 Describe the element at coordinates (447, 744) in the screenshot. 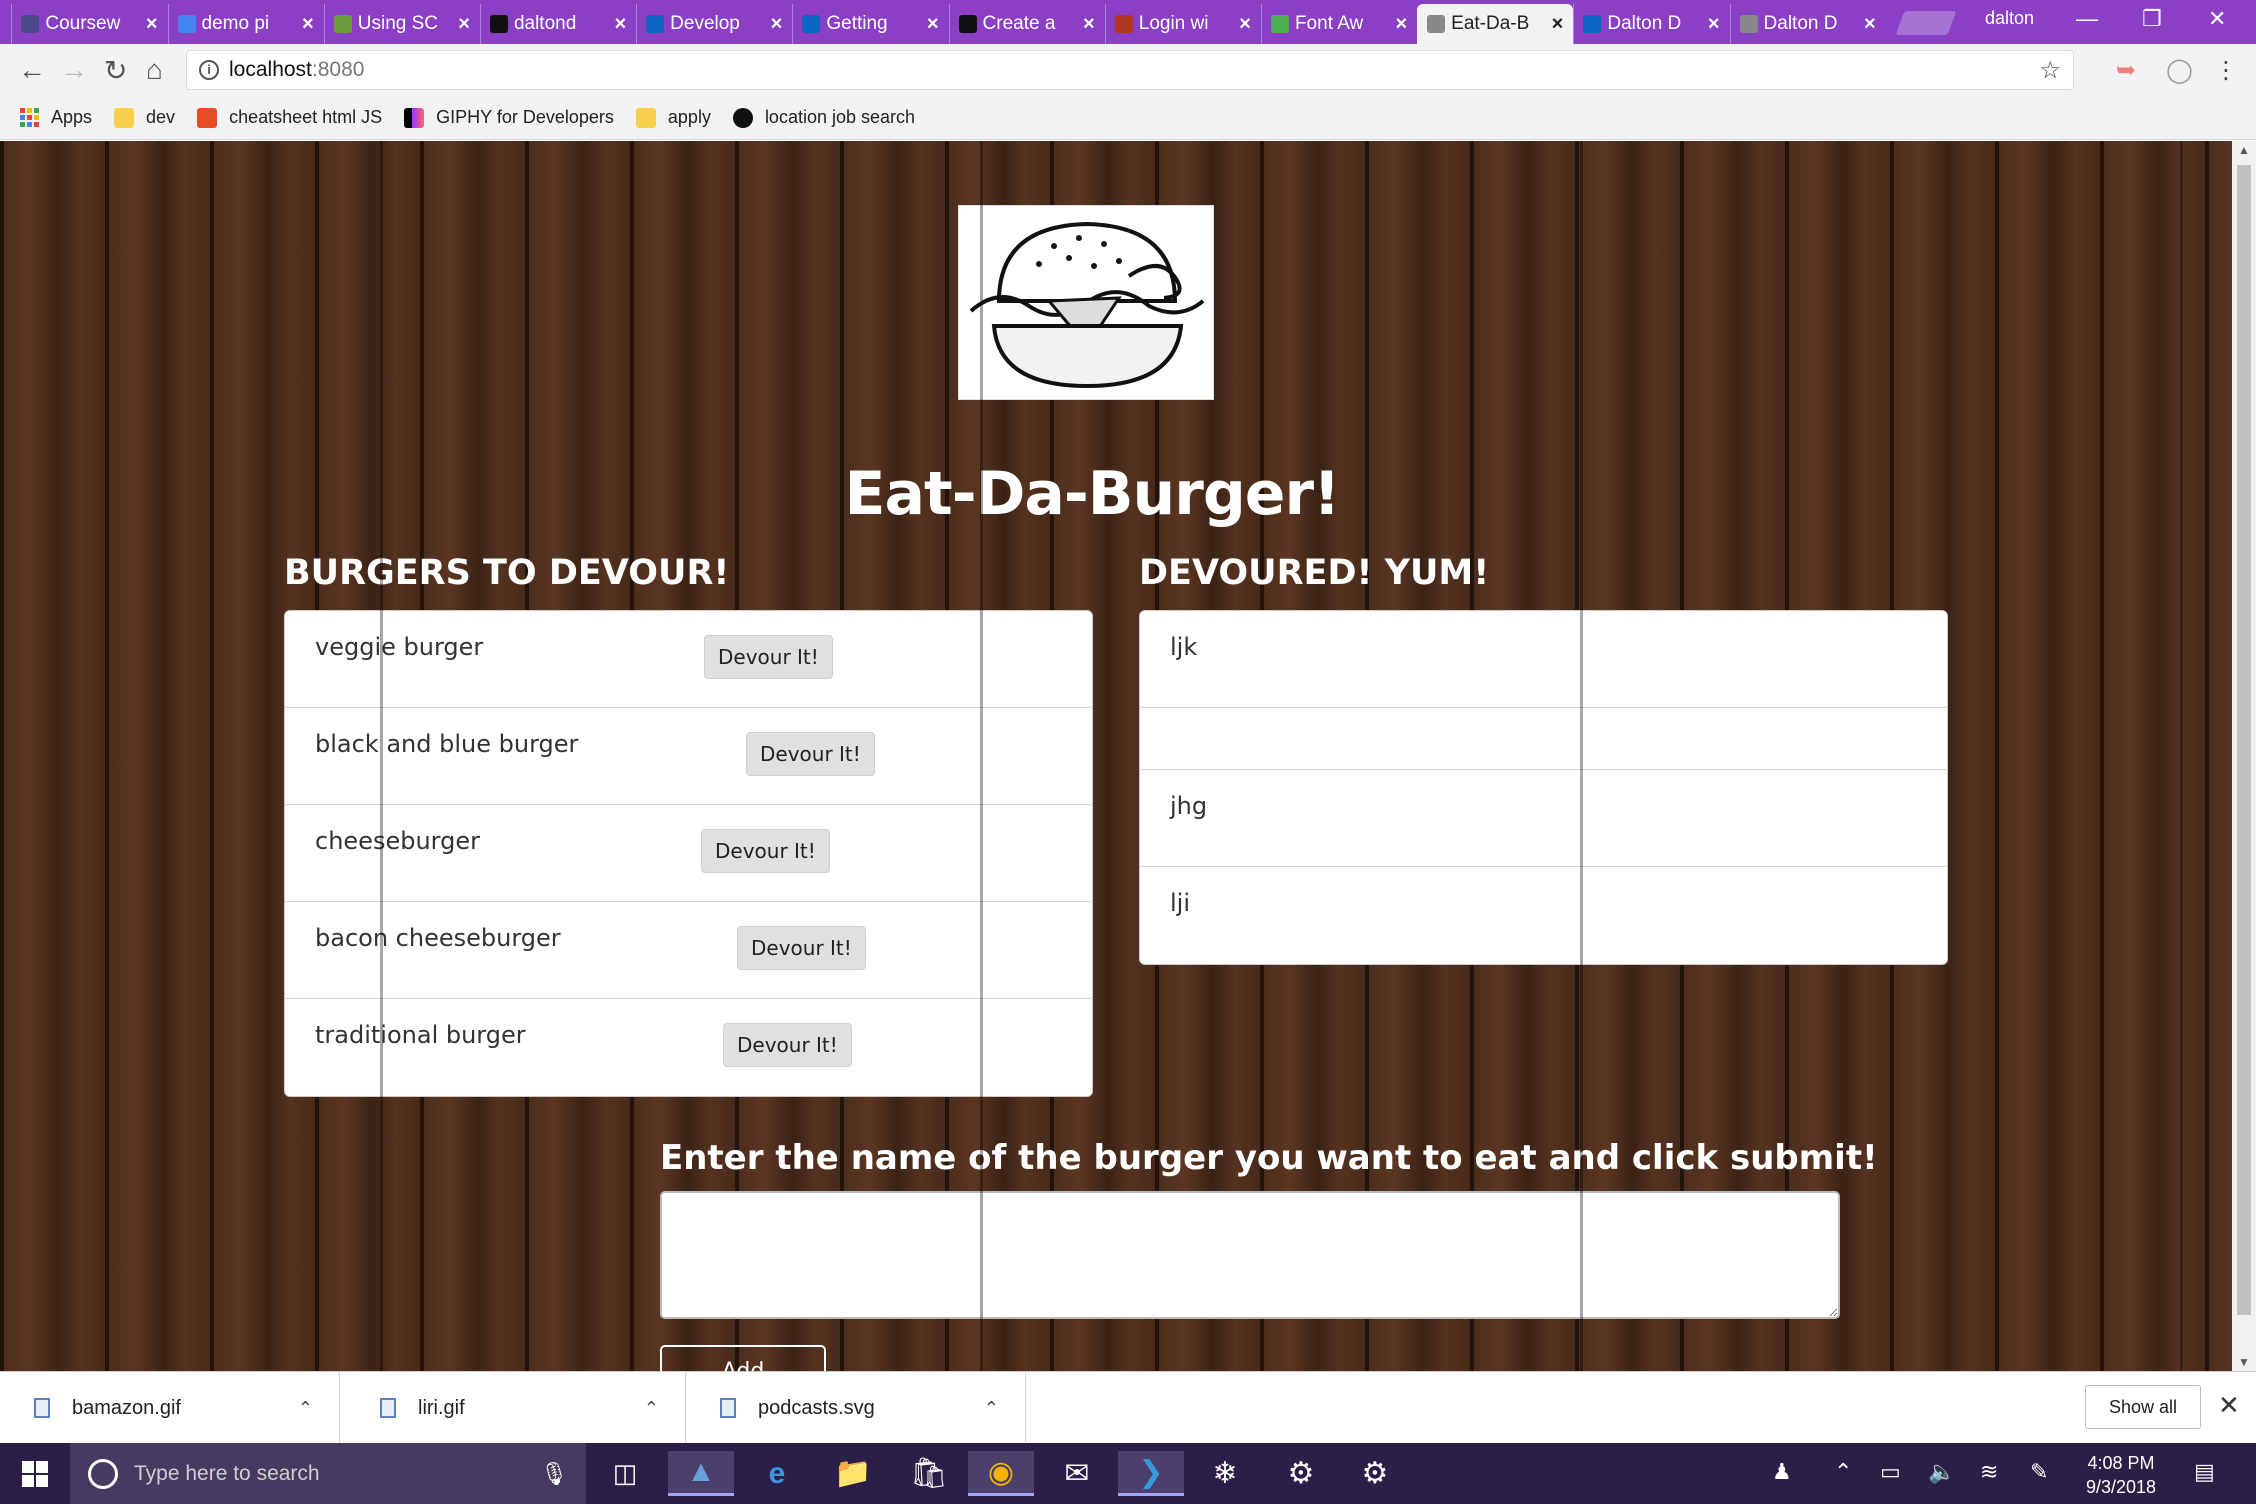

I see `burger-name: black and blue burger` at that location.